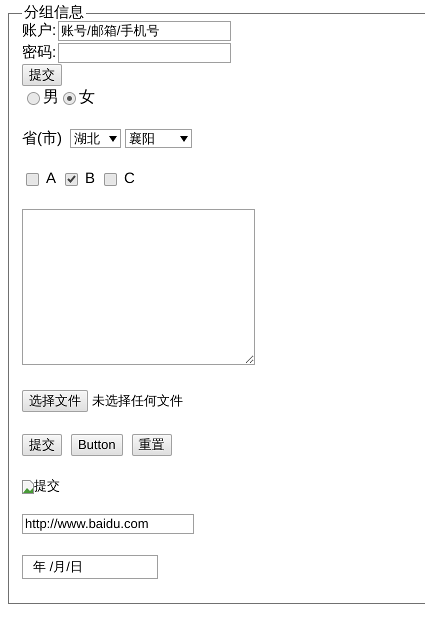  I want to click on checkbox-label: B, so click(90, 179).